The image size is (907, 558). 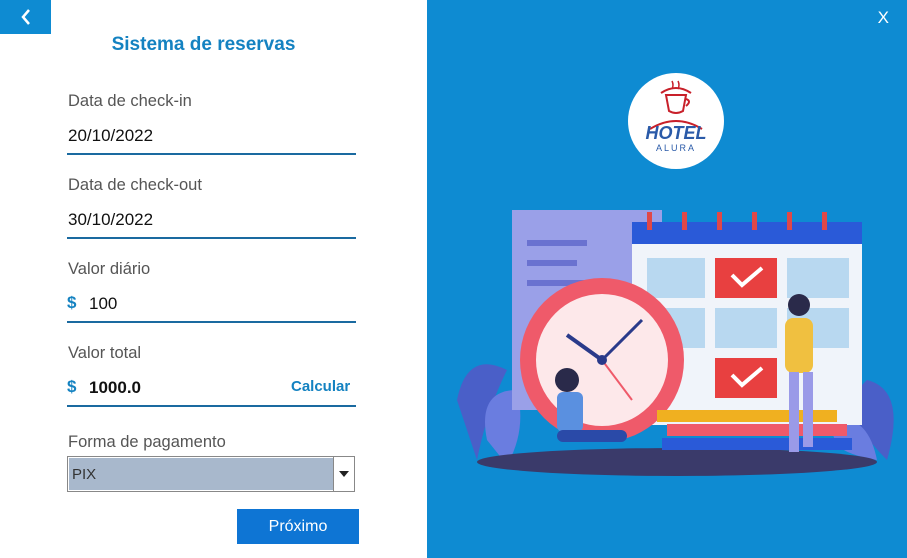 I want to click on checkin-label: Data de check-in, so click(x=130, y=101).